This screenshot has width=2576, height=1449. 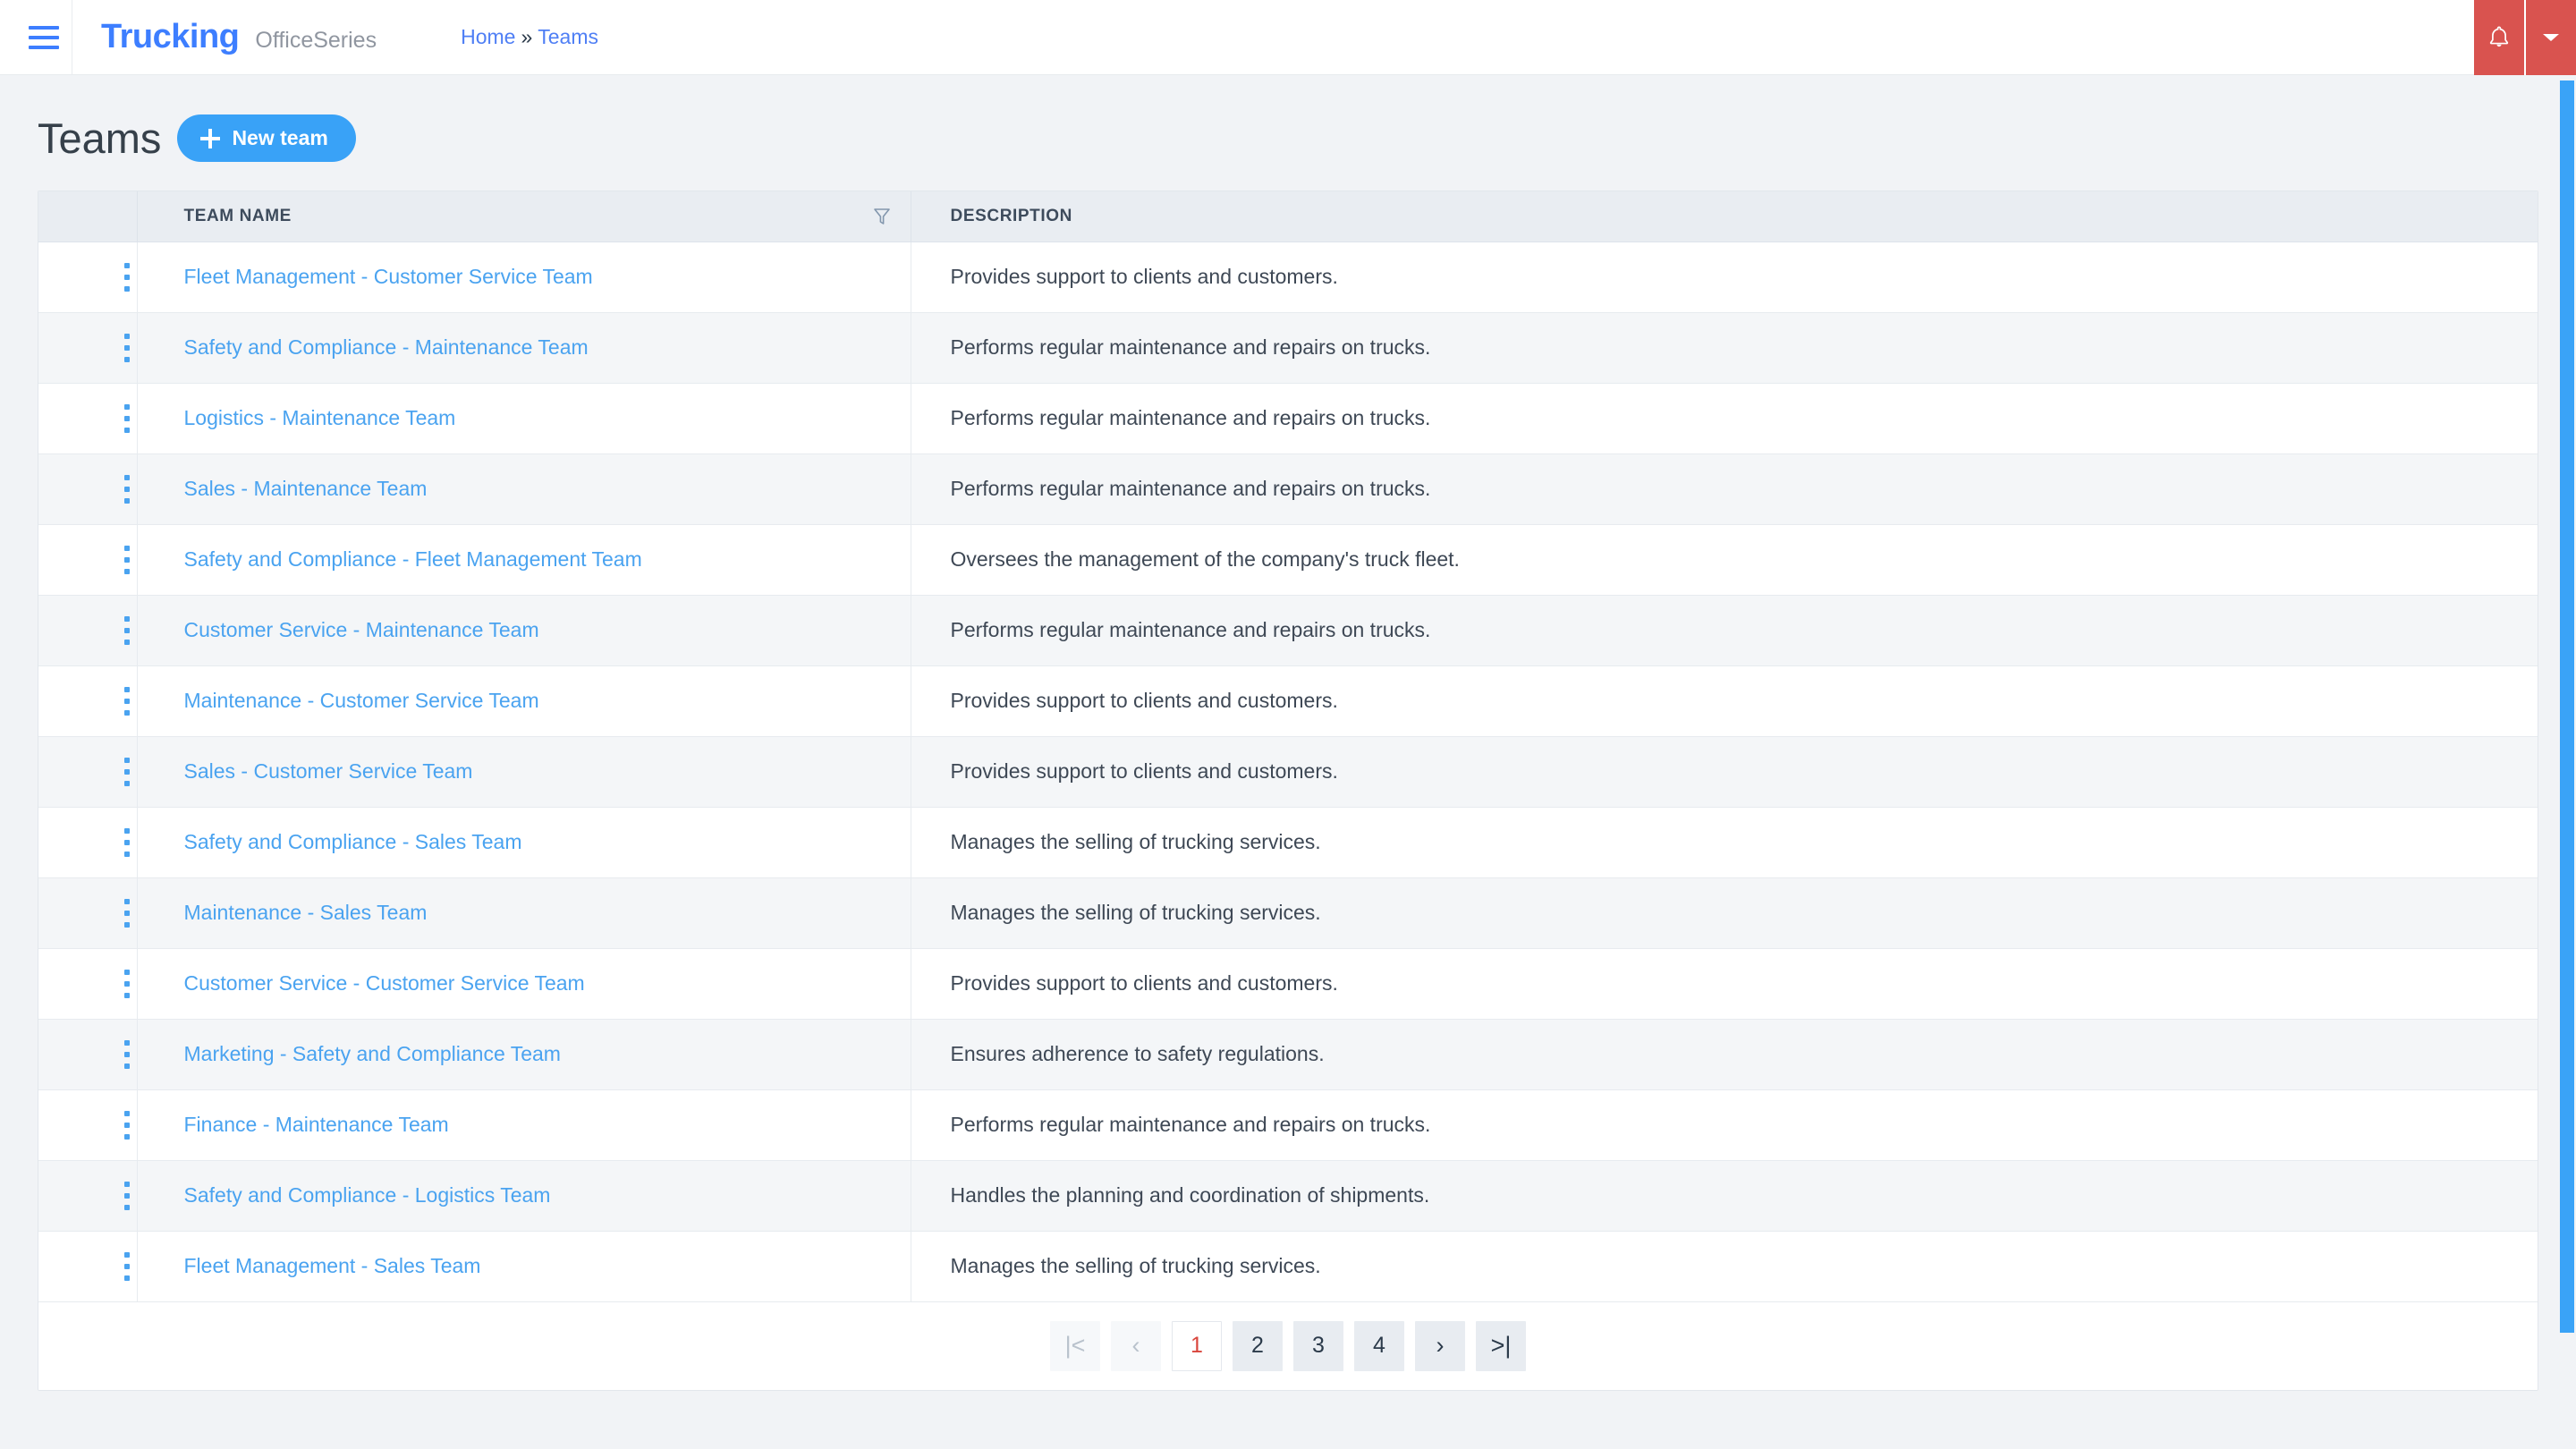 I want to click on team-name-link: Maintenance - Sales Team, so click(x=306, y=912).